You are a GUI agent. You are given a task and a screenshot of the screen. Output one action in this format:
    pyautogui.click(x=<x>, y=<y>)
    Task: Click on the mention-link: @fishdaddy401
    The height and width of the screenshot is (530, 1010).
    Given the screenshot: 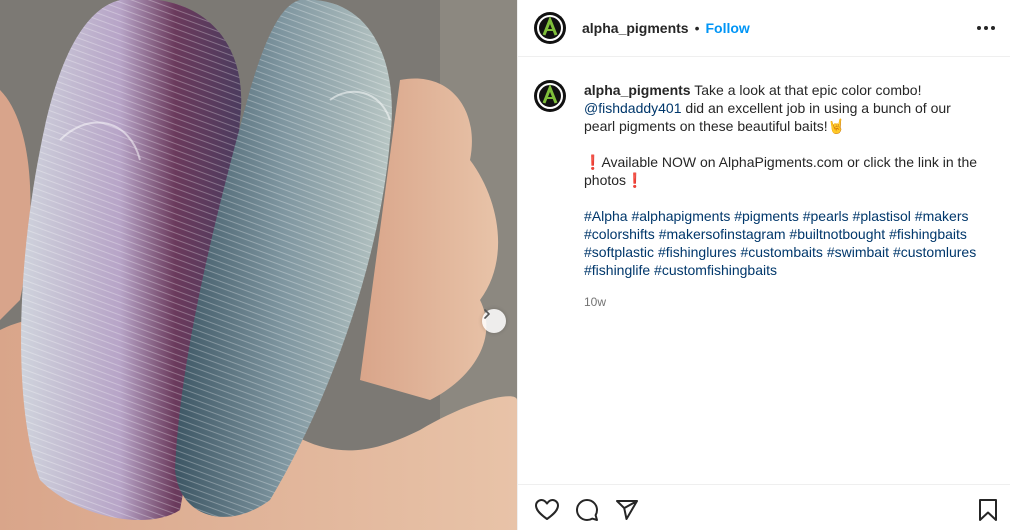 What is the action you would take?
    pyautogui.click(x=633, y=108)
    